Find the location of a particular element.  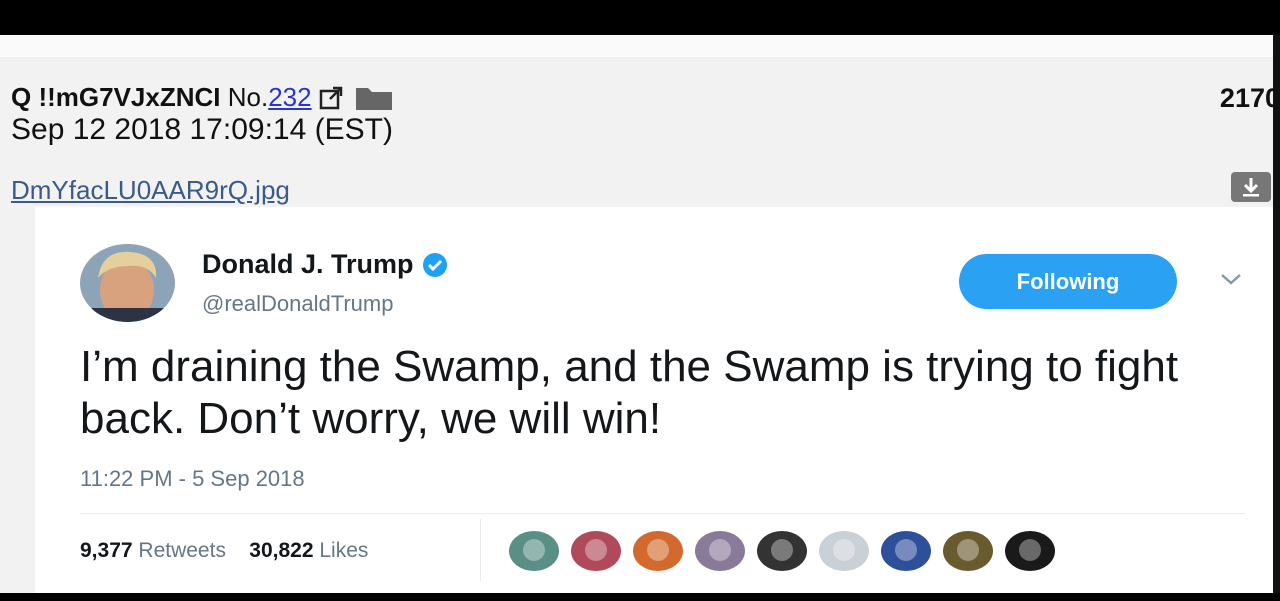

right-edge is located at coordinates (1276, 314).